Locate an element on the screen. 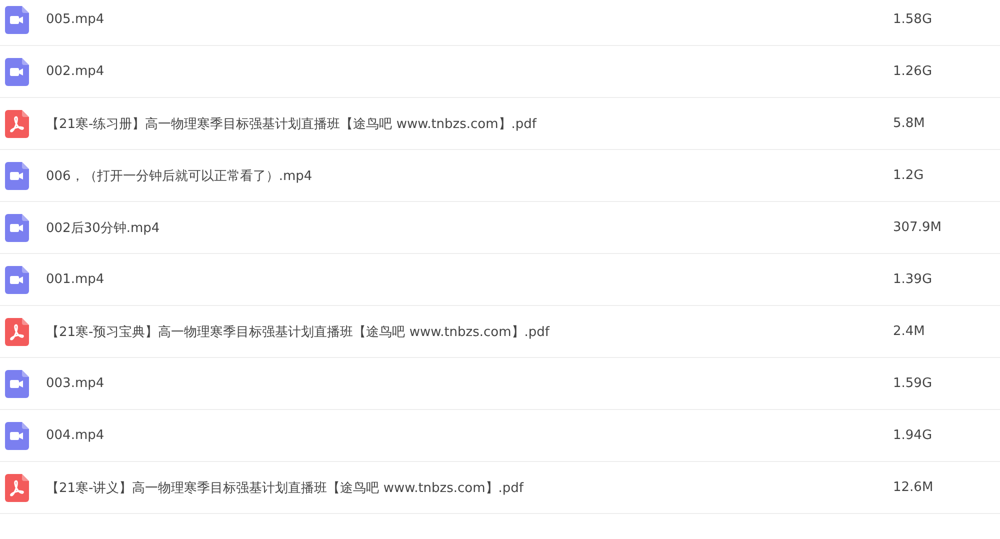 The height and width of the screenshot is (539, 1000). file-name: 004.mp4 is located at coordinates (469, 435).